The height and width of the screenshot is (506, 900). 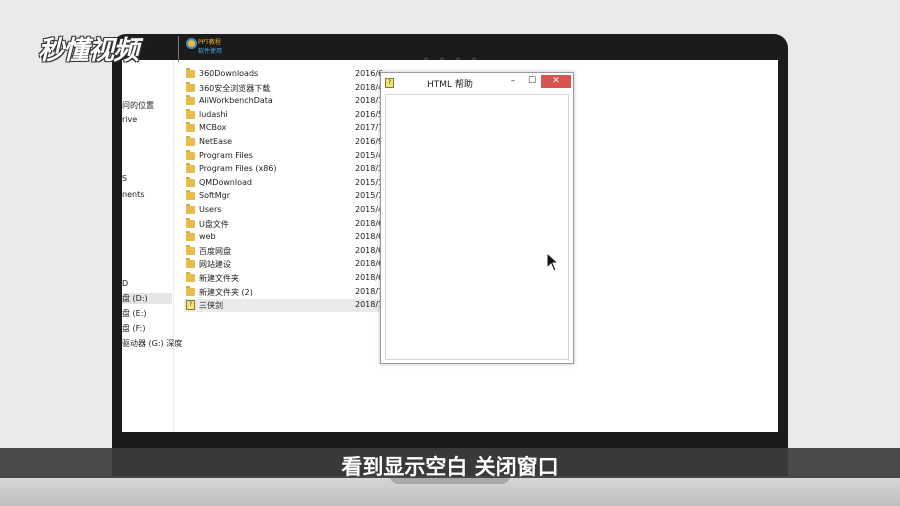 What do you see at coordinates (211, 306) in the screenshot?
I see `file-name: 三侠剑` at bounding box center [211, 306].